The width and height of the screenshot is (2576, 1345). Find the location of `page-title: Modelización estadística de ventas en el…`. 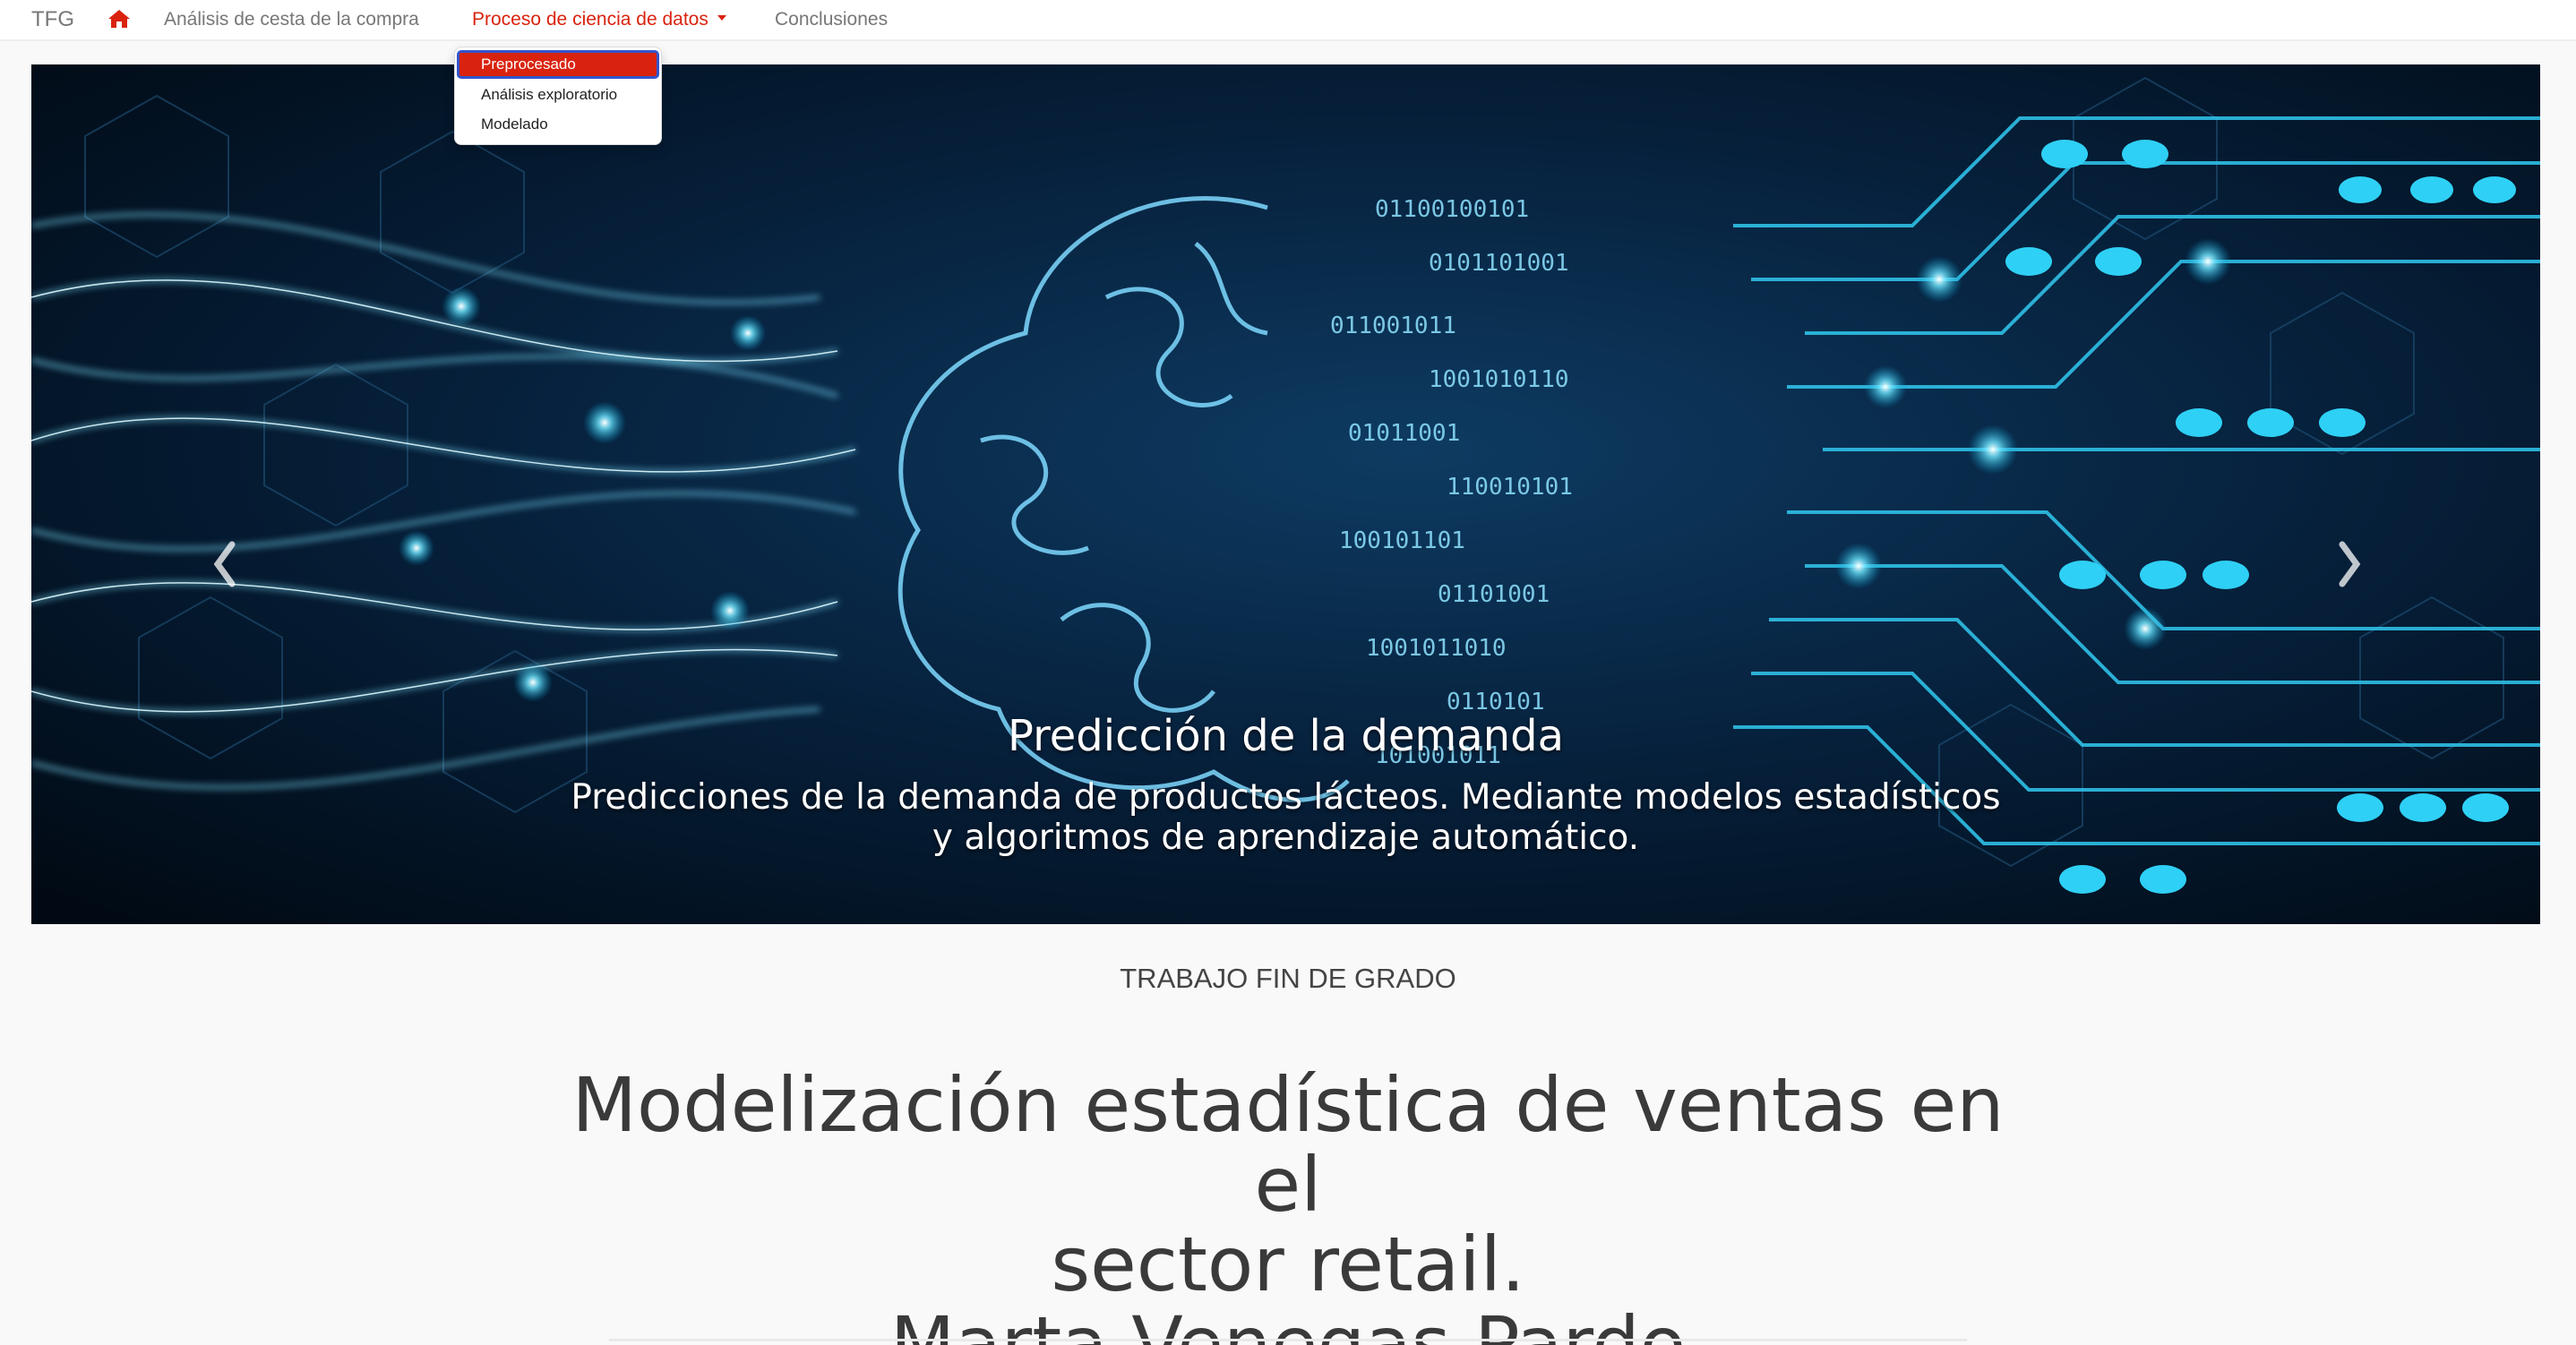

page-title: Modelización estadística de ventas en el… is located at coordinates (1288, 1205).